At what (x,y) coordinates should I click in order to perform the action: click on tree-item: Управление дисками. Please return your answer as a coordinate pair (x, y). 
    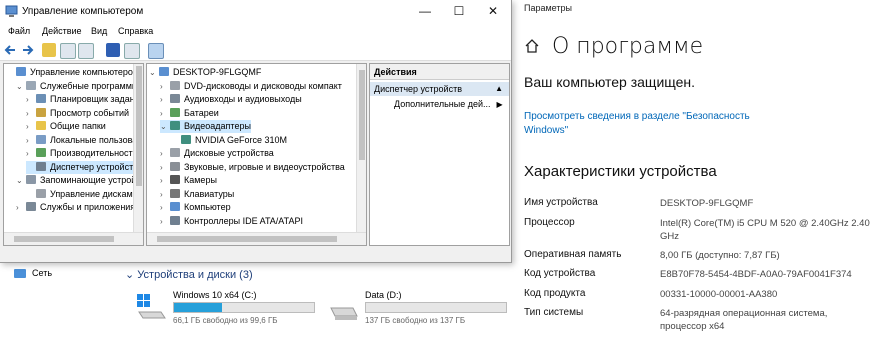
    Looking at the image, I should click on (82, 194).